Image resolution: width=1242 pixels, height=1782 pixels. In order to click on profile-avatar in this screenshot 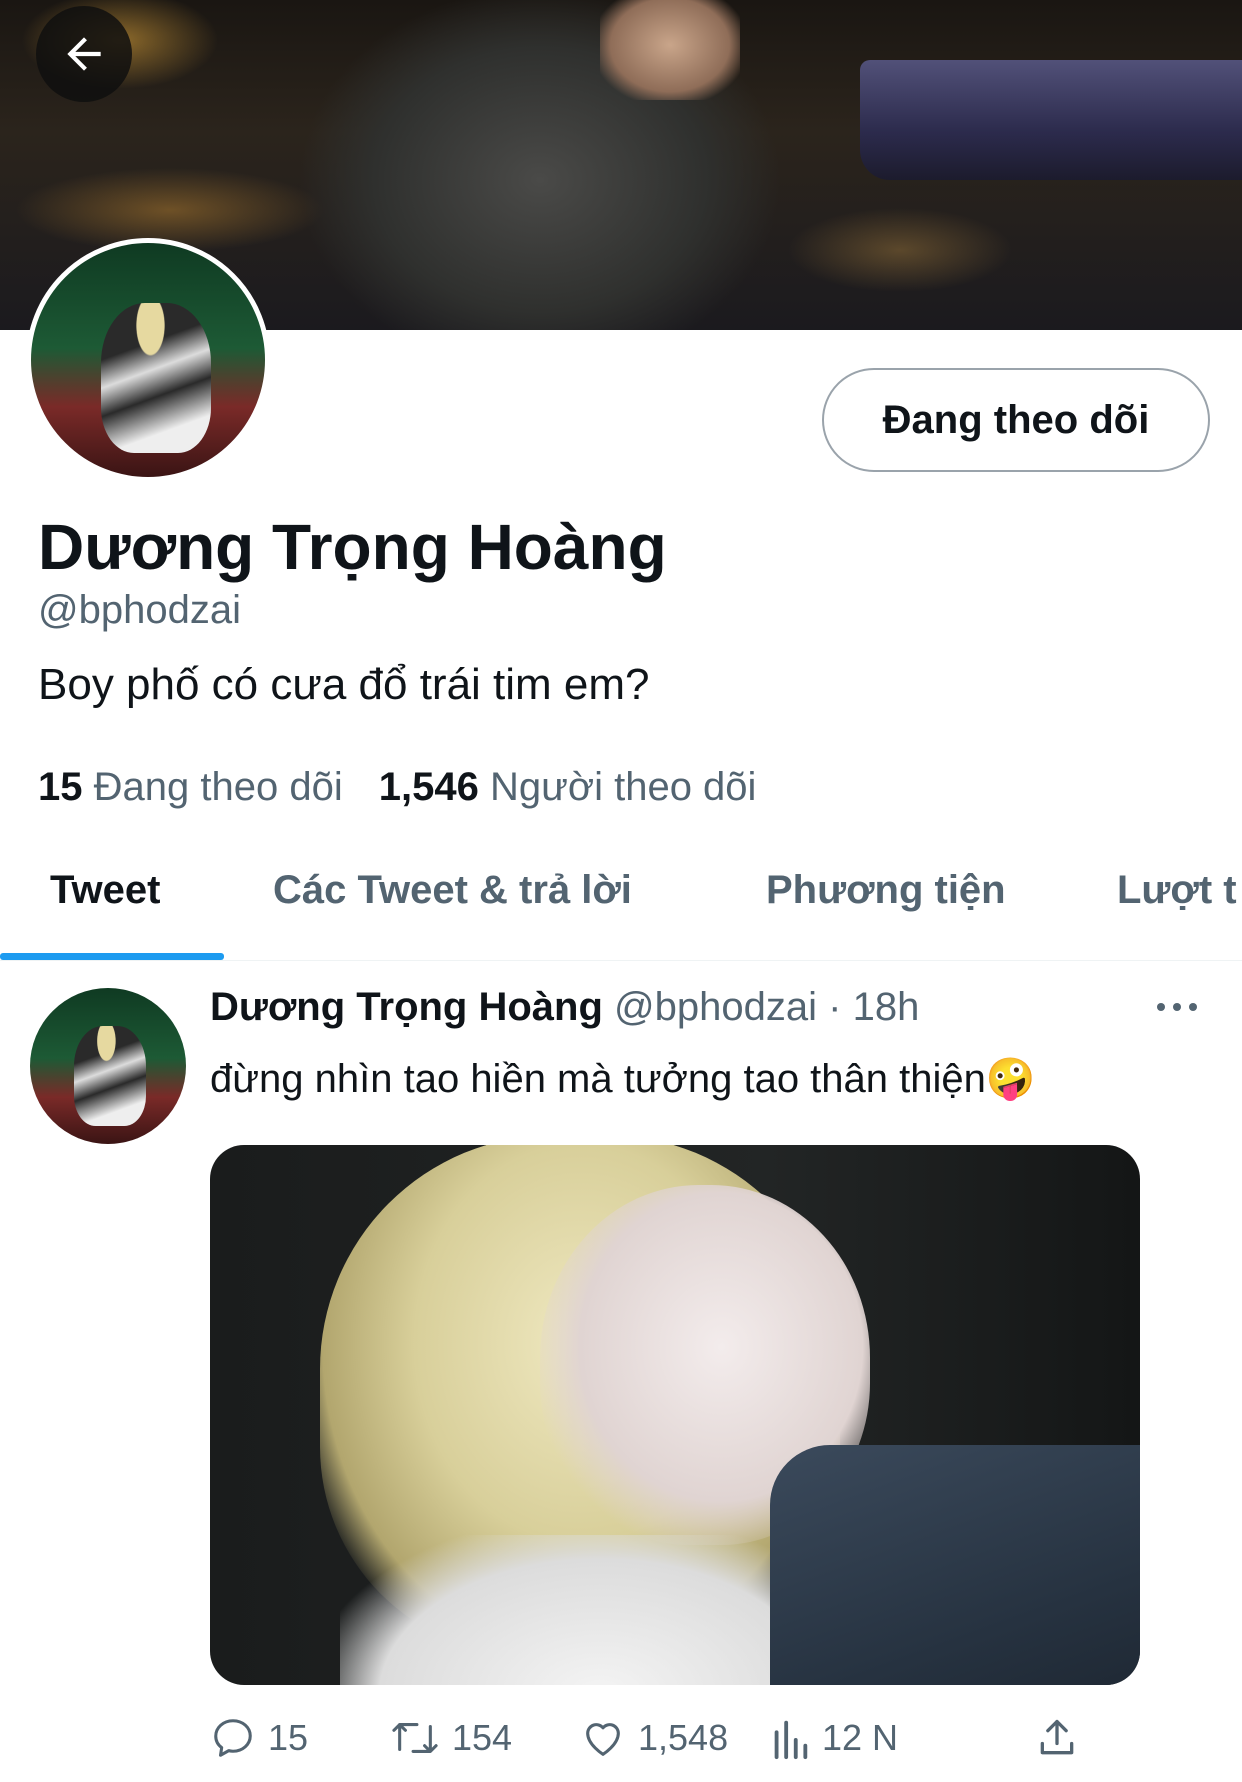, I will do `click(148, 360)`.